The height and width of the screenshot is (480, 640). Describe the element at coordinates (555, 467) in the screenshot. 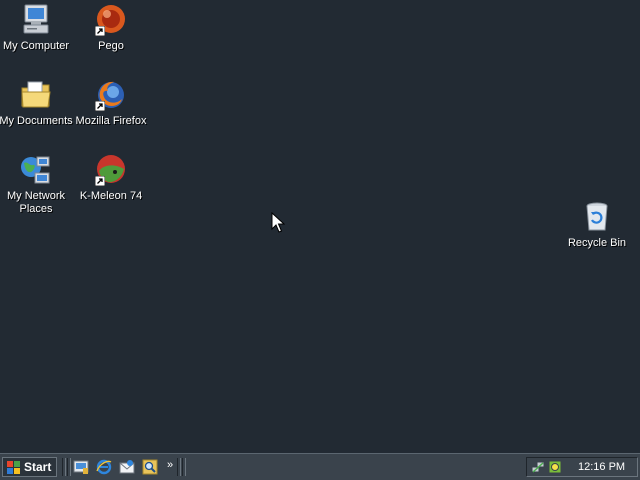

I see `security-icon` at that location.